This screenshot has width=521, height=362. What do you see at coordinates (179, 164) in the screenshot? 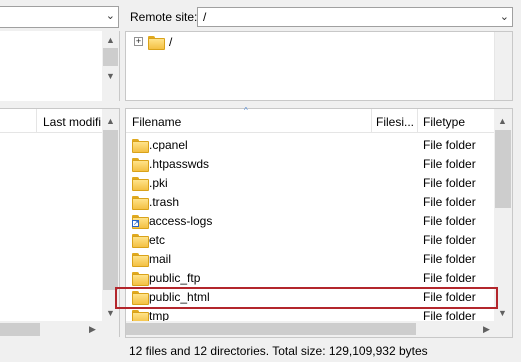
I see `file-name: .htpasswds` at bounding box center [179, 164].